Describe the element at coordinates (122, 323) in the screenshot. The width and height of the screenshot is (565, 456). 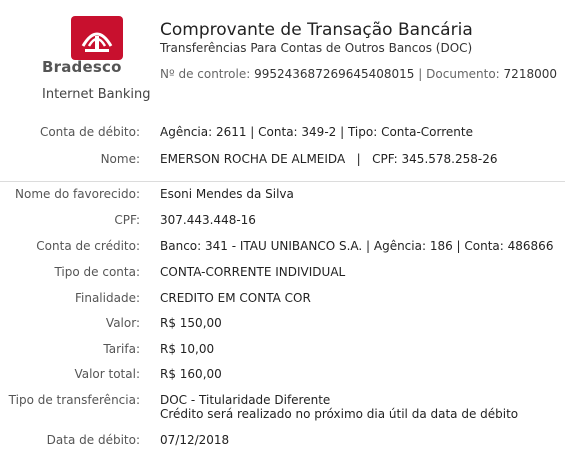
I see `field-label: Valor:` at that location.